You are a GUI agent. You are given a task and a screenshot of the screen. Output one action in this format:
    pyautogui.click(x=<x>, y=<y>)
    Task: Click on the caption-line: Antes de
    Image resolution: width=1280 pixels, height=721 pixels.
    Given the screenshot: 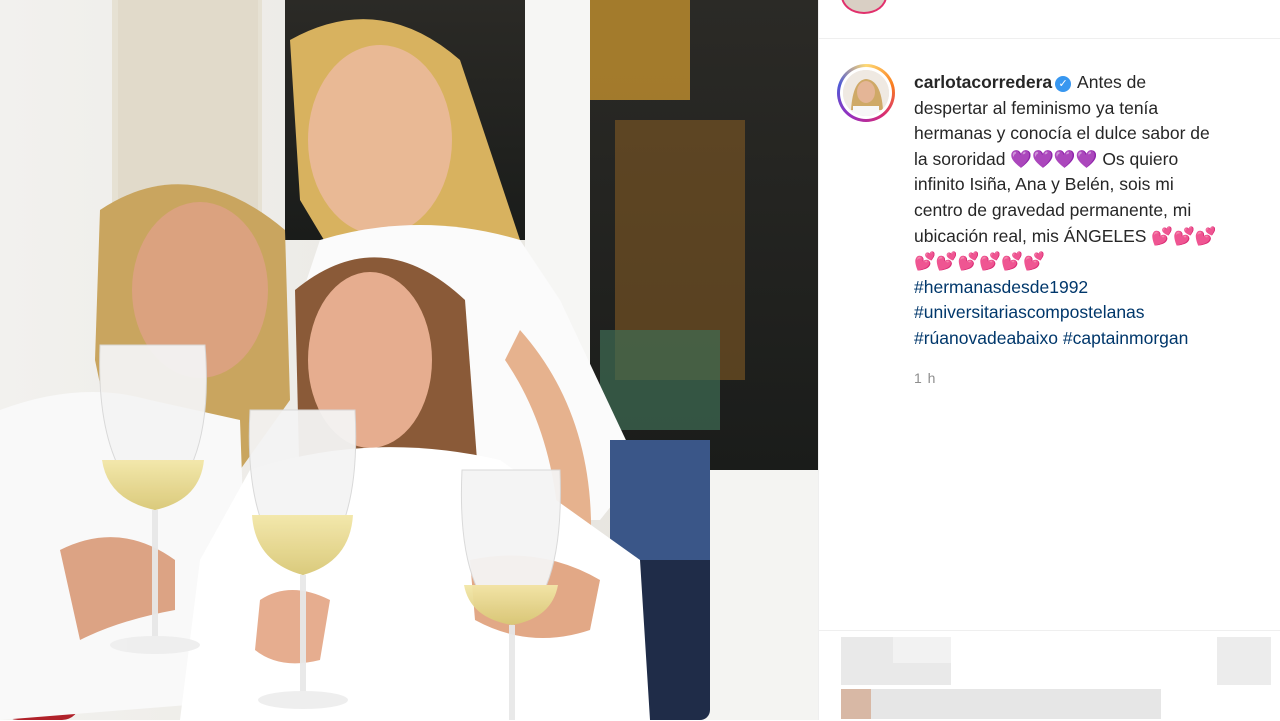 What is the action you would take?
    pyautogui.click(x=1112, y=82)
    